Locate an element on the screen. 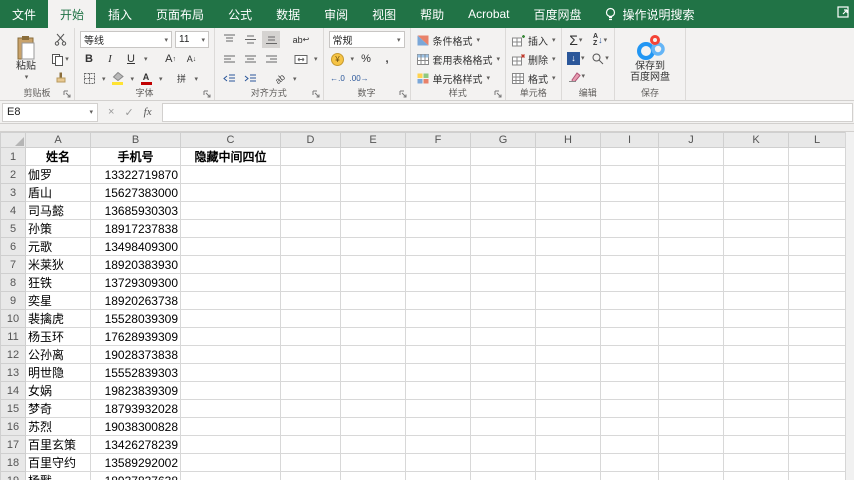 The width and height of the screenshot is (854, 480). save-to-baidu-button: 保存到 百度网盘 is located at coordinates (650, 59).